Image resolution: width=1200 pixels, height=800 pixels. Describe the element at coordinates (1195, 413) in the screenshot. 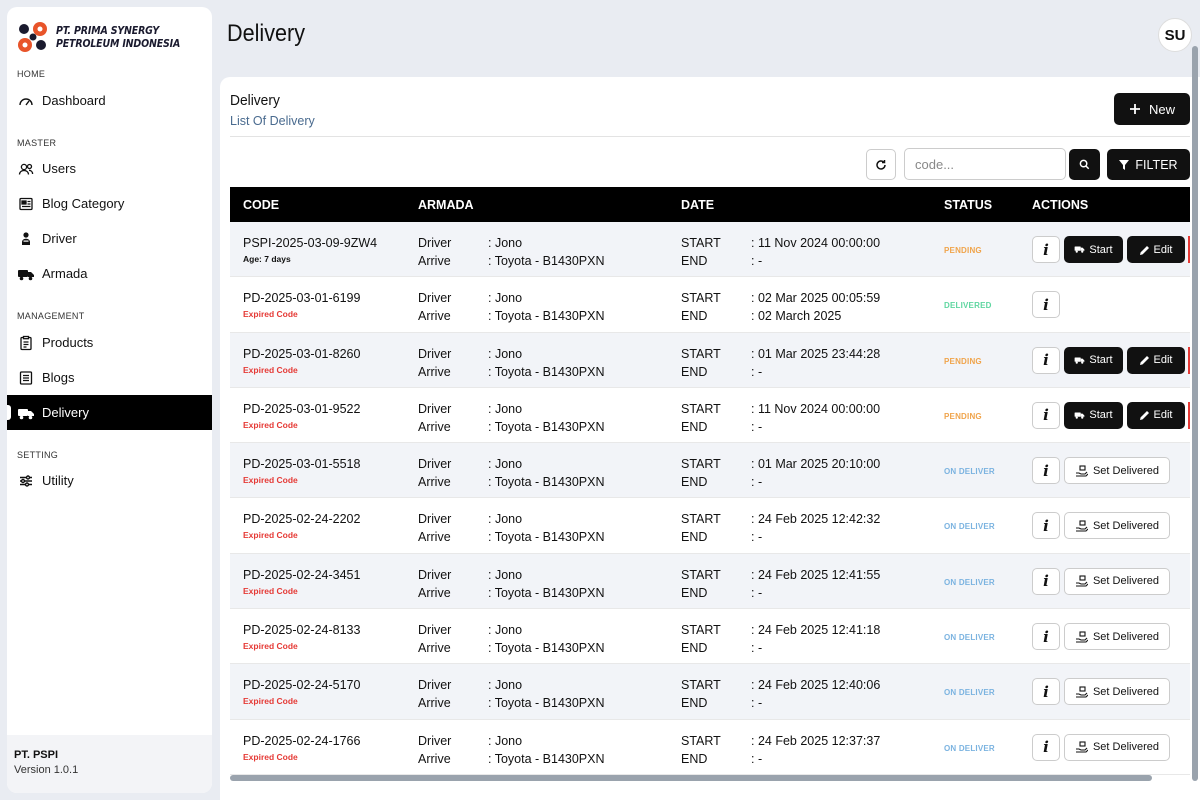

I see `vertical-scrollbar` at that location.